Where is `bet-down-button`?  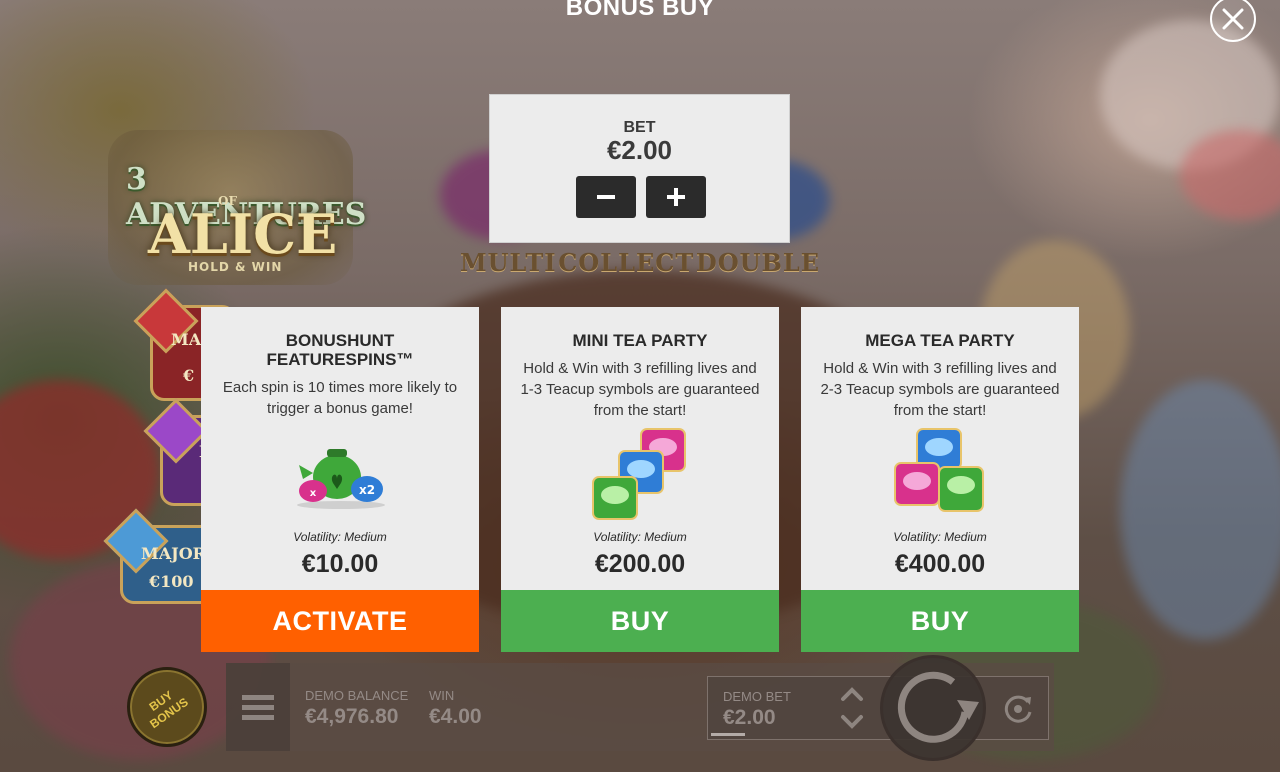 bet-down-button is located at coordinates (852, 722).